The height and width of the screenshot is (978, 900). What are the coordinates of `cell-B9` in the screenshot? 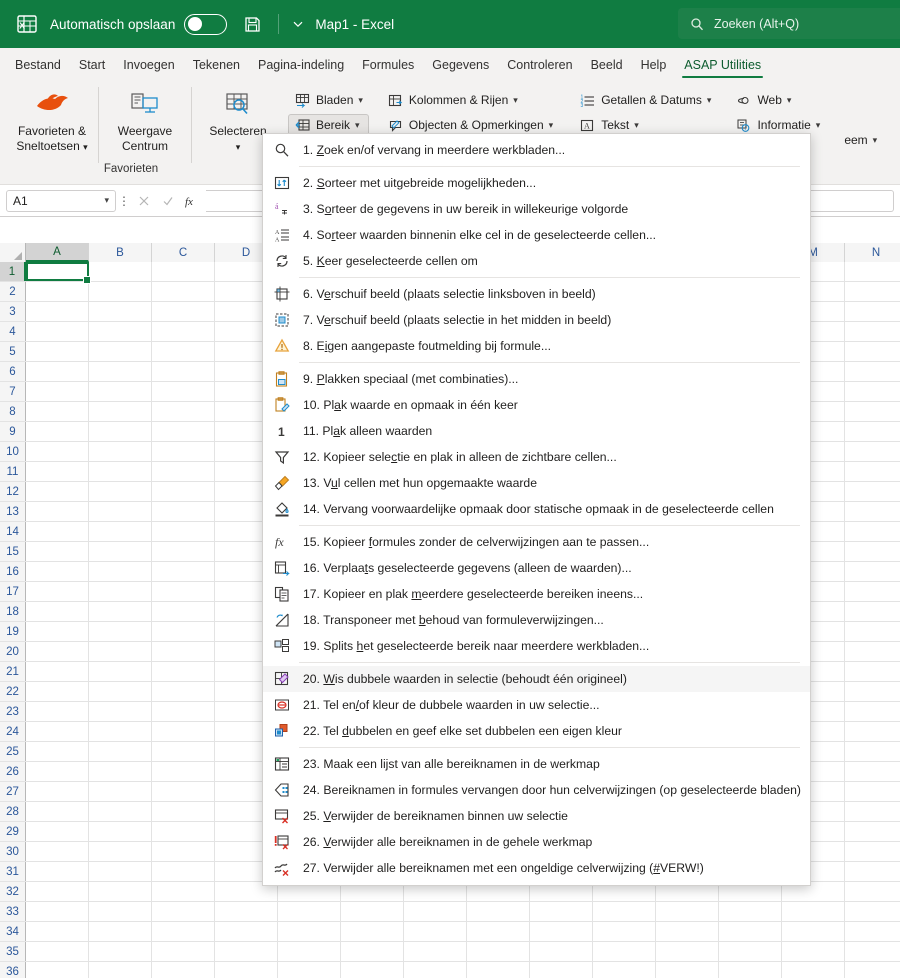 It's located at (120, 431).